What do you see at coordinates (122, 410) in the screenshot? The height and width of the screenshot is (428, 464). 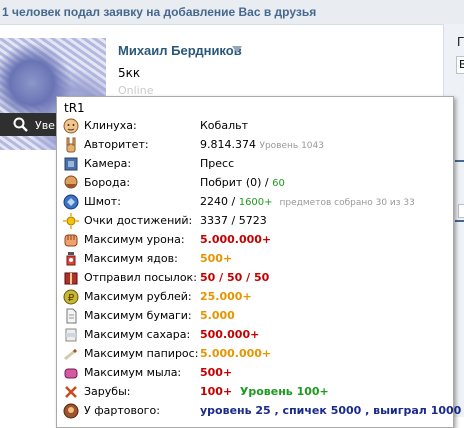 I see `stat-label: У фартового:` at bounding box center [122, 410].